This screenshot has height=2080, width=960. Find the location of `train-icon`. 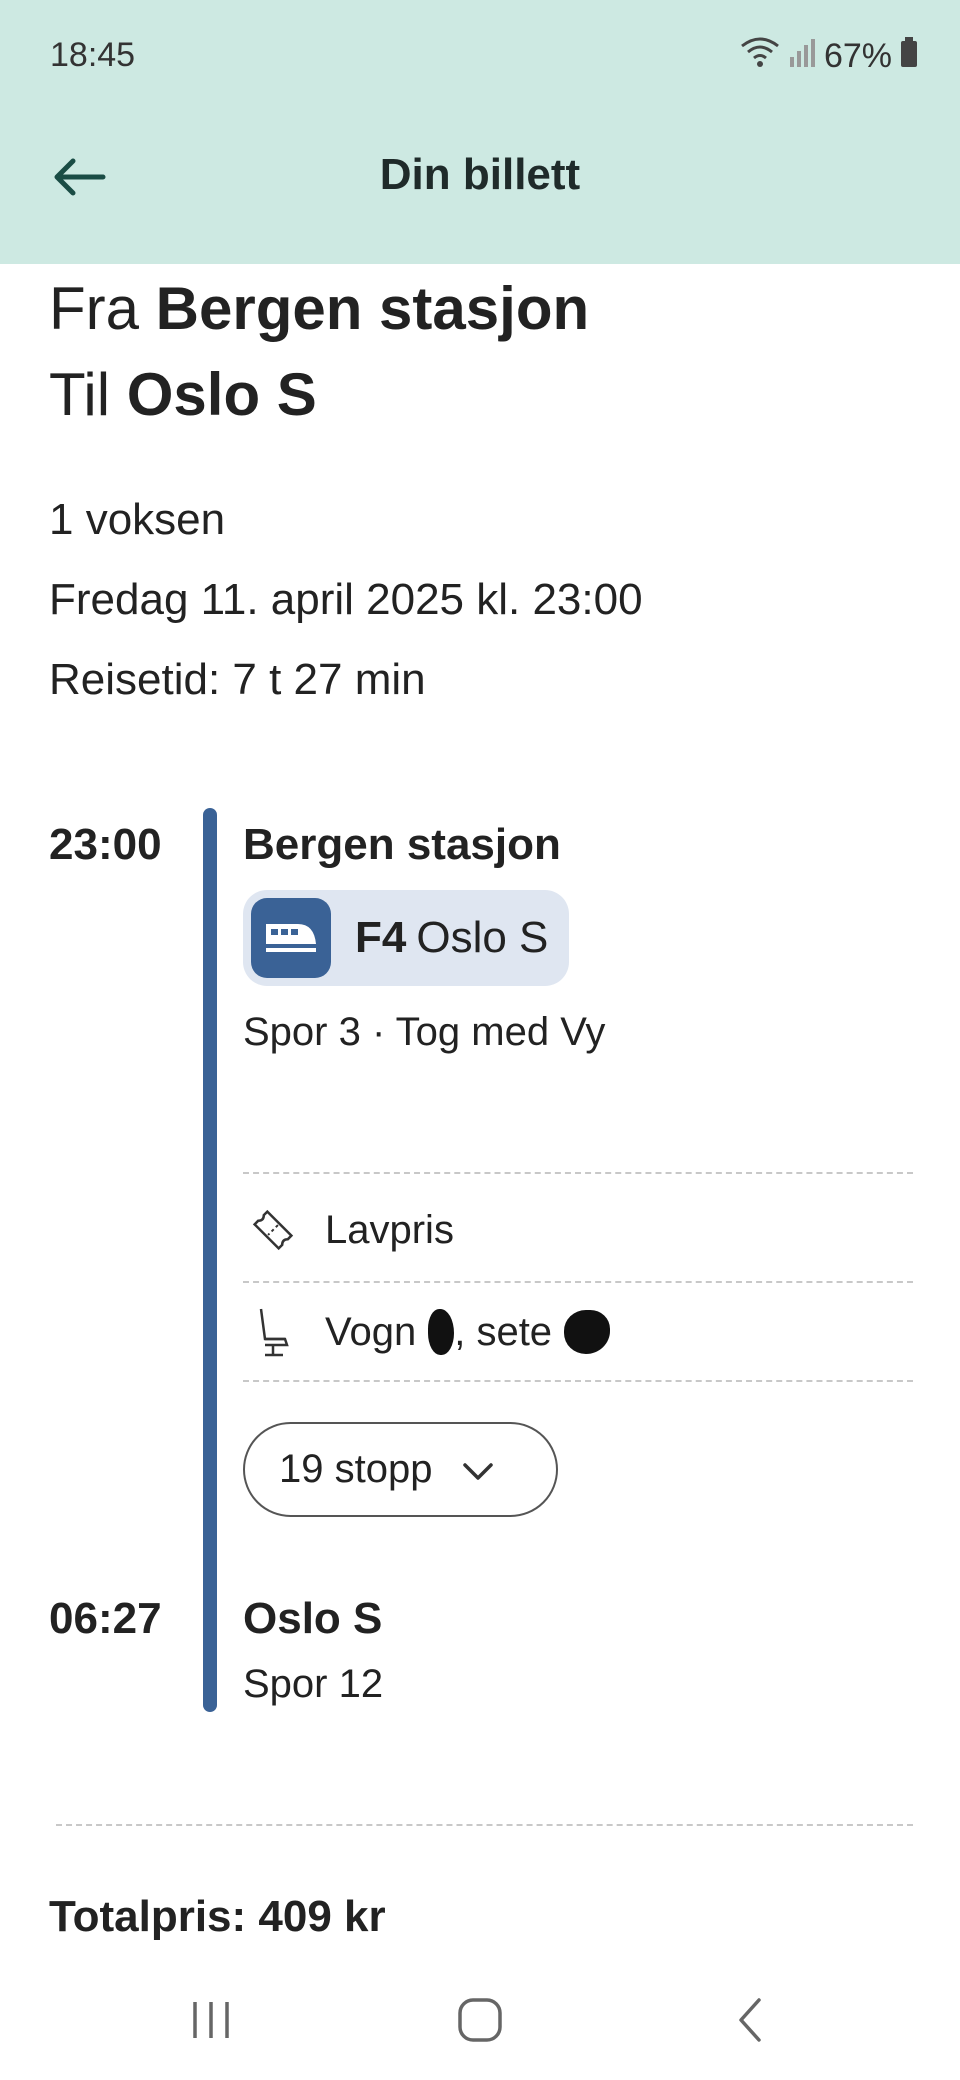

train-icon is located at coordinates (291, 938).